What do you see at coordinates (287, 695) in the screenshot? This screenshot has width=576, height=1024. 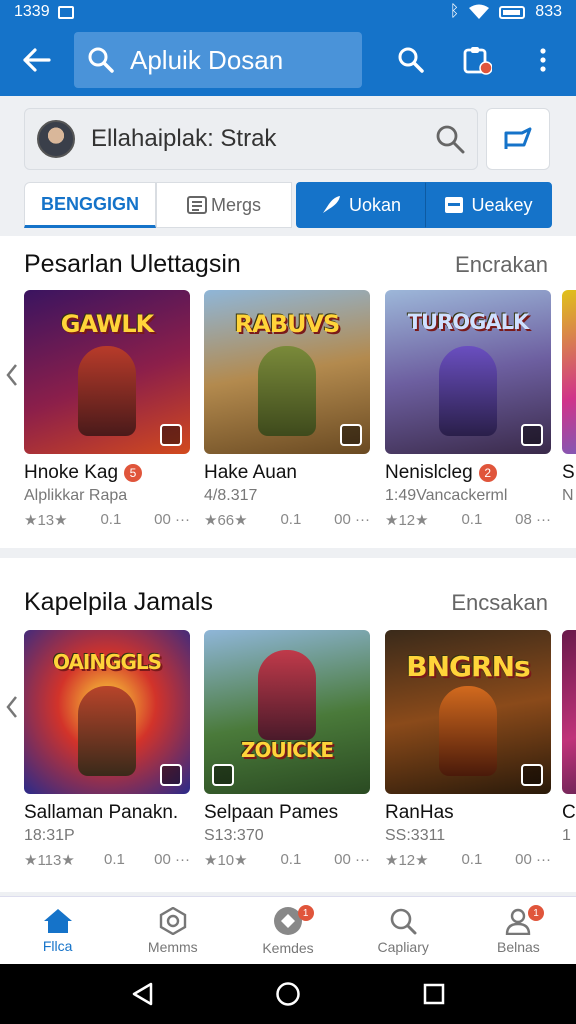 I see `hero-figure` at bounding box center [287, 695].